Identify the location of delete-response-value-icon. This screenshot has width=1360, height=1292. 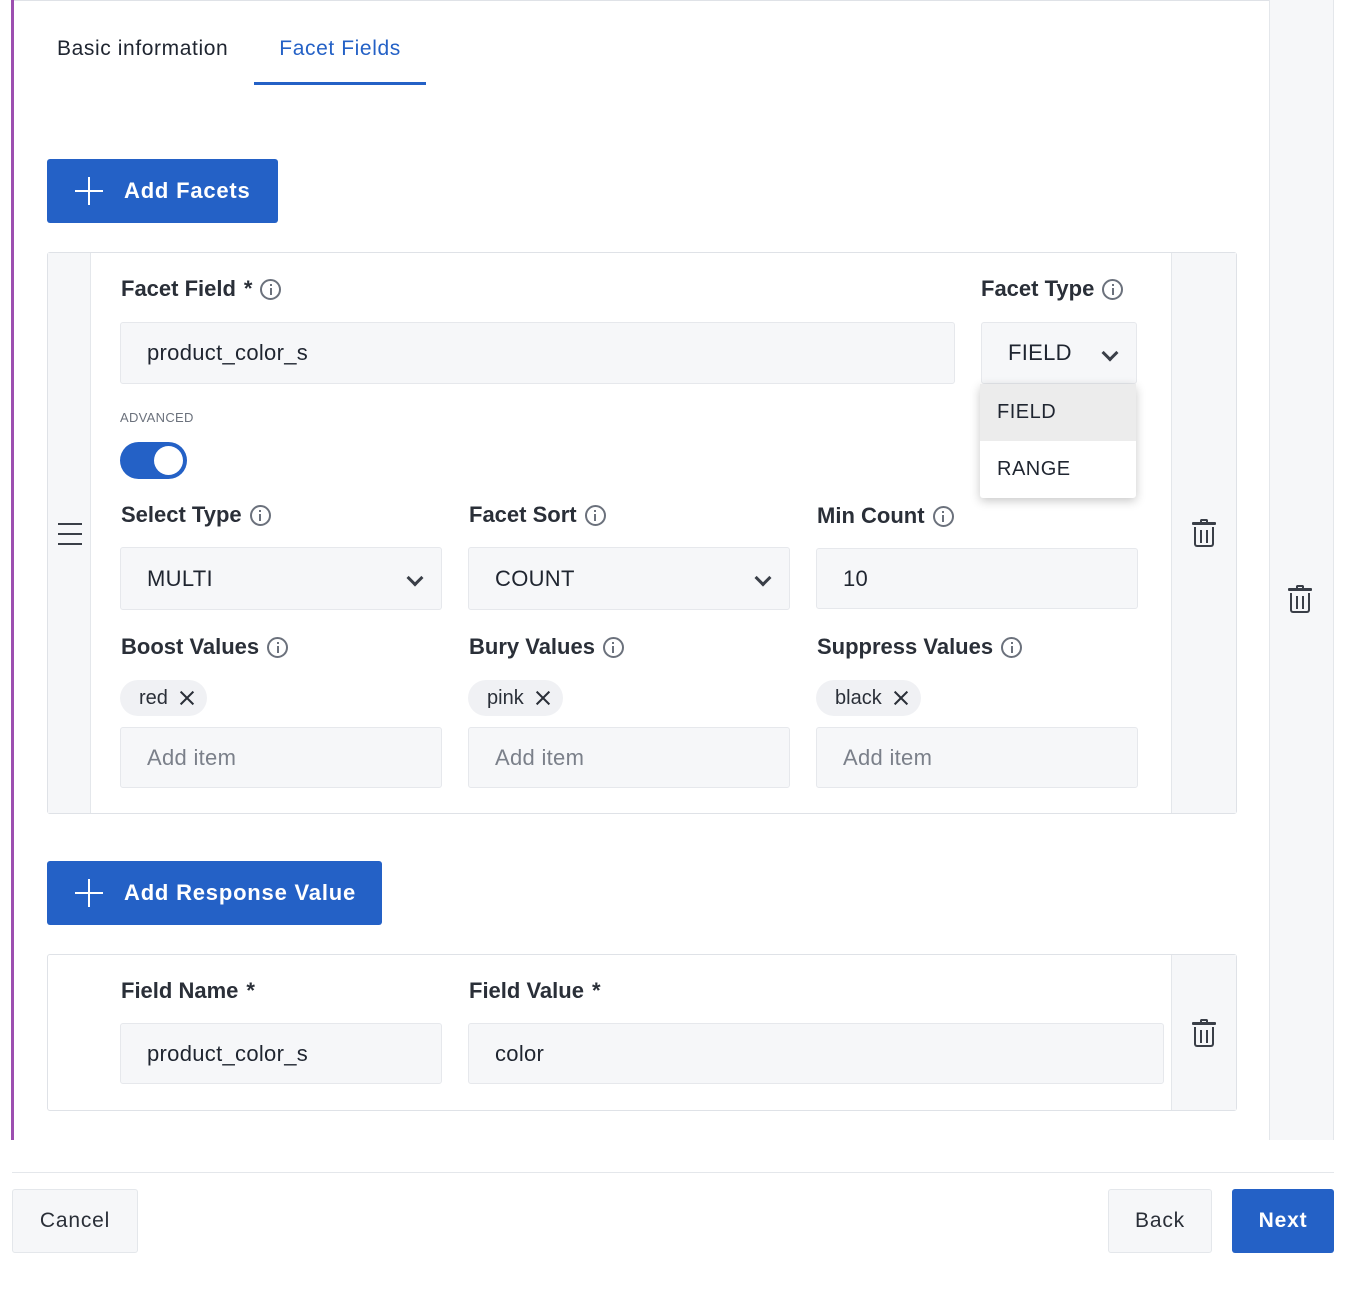
(1204, 1033).